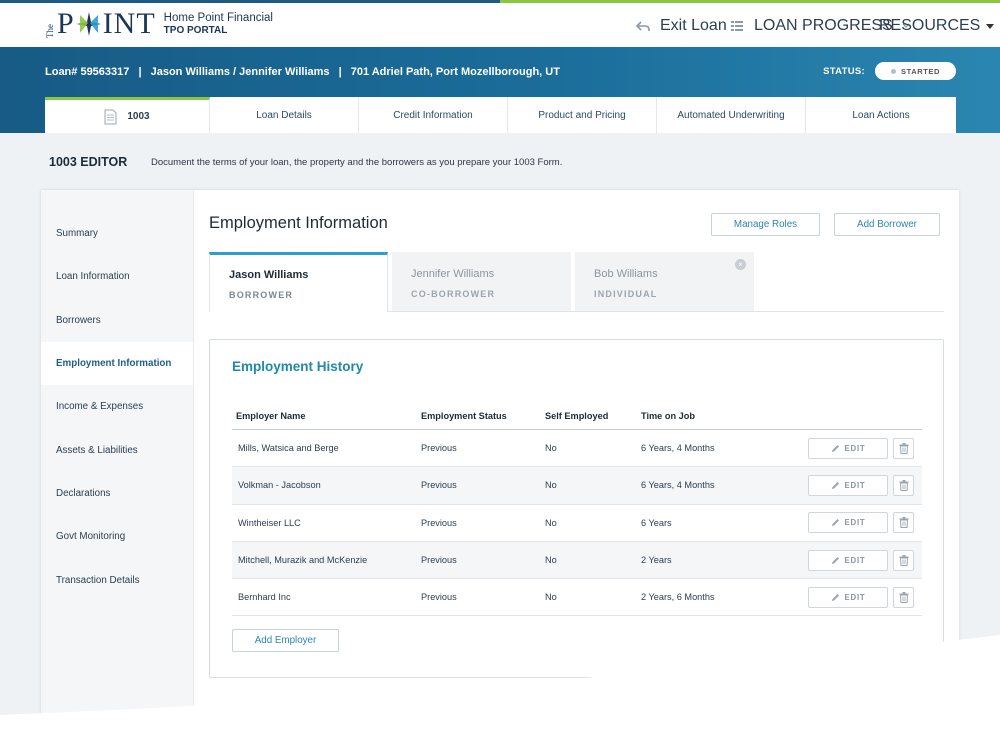  What do you see at coordinates (678, 485) in the screenshot?
I see `time-on-job-cell: 6 Years, 4 Months` at bounding box center [678, 485].